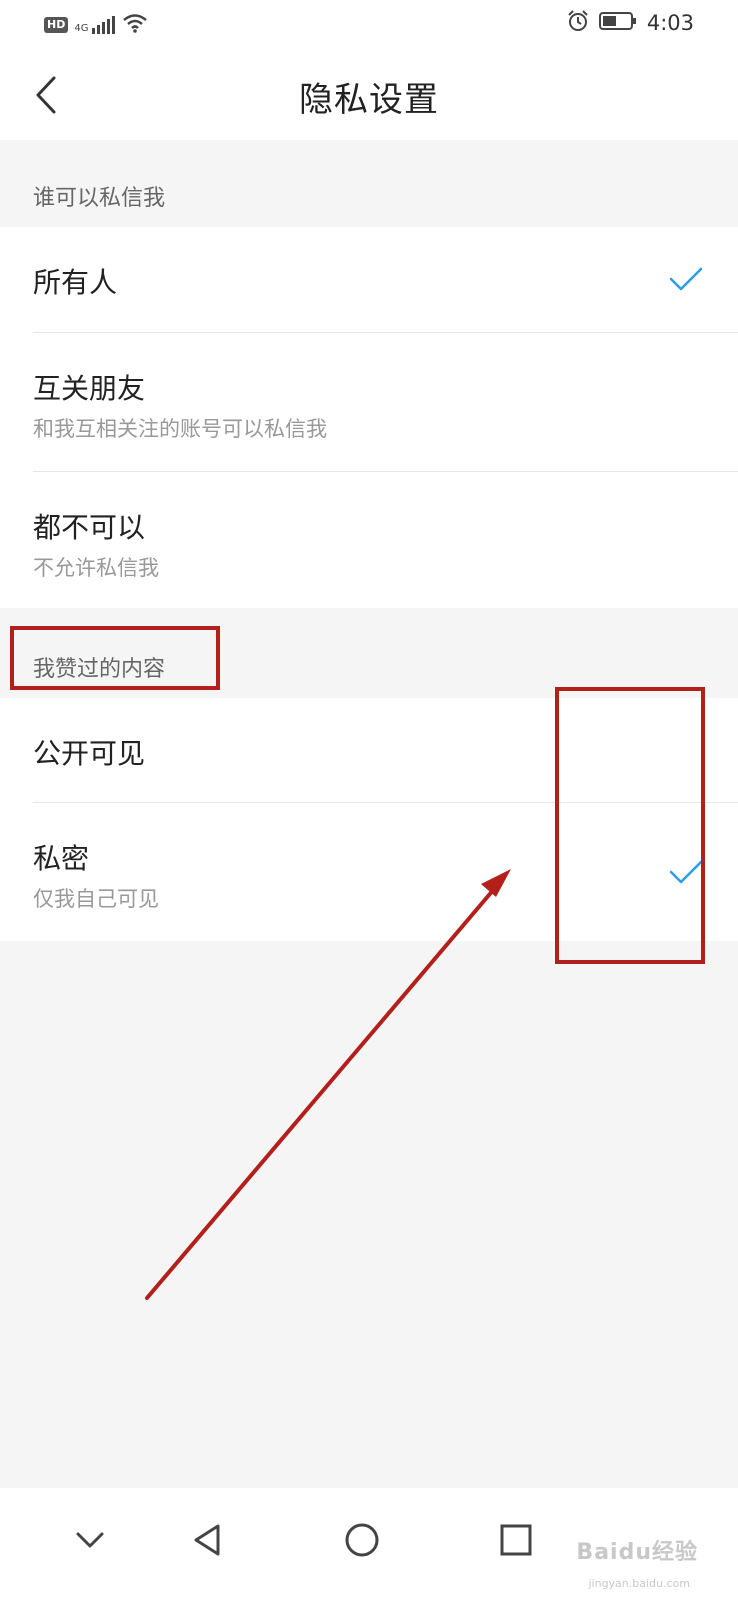 The width and height of the screenshot is (738, 1600). I want to click on collapse-icon, so click(90, 1540).